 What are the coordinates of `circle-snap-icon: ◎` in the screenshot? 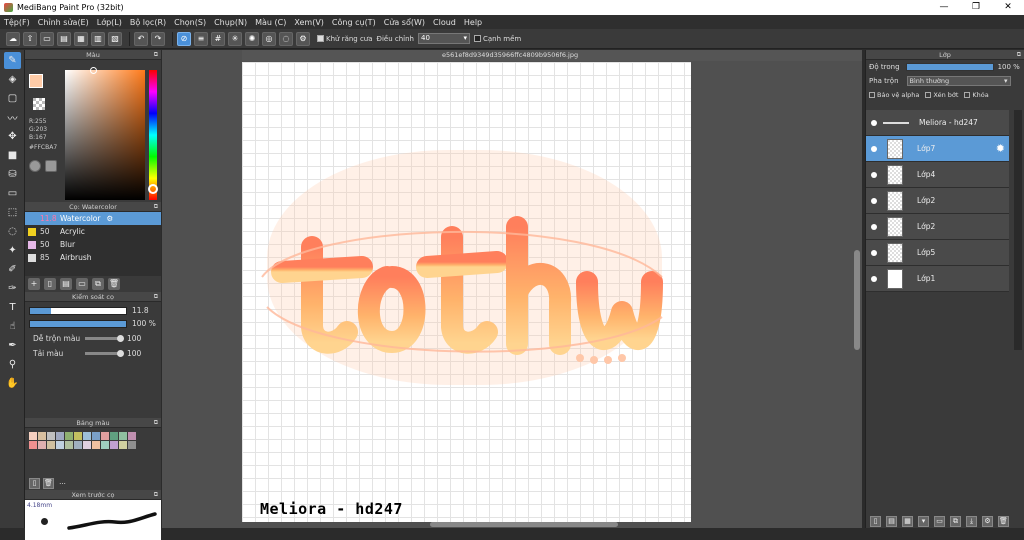 It's located at (269, 38).